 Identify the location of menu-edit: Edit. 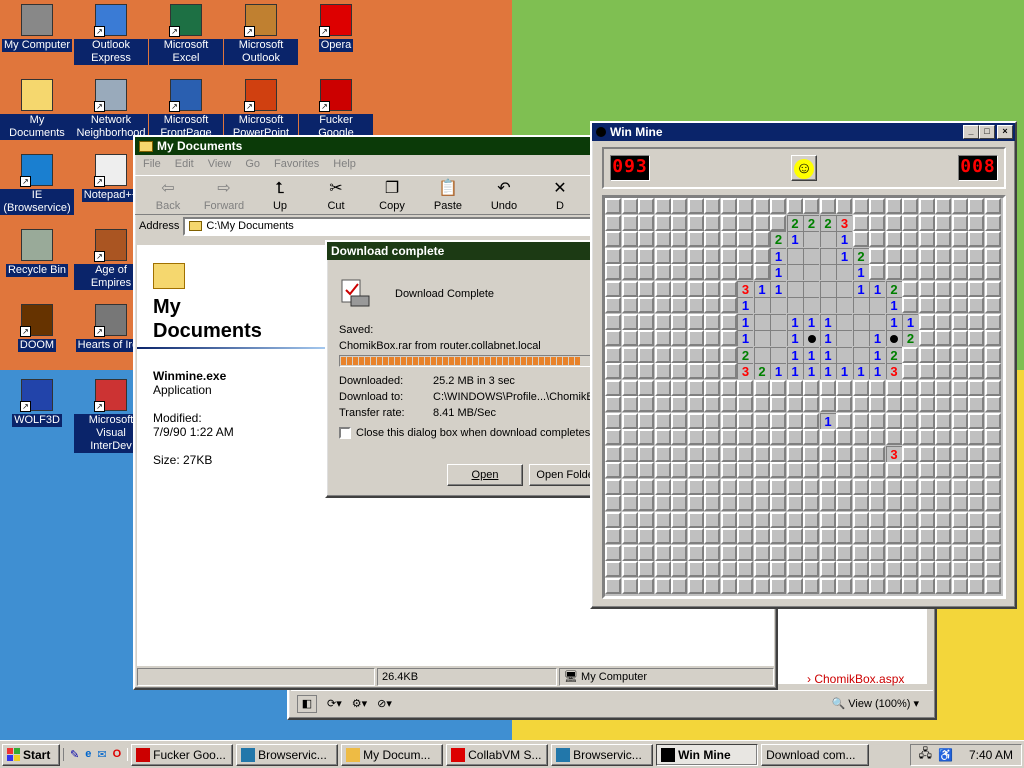
(184, 165).